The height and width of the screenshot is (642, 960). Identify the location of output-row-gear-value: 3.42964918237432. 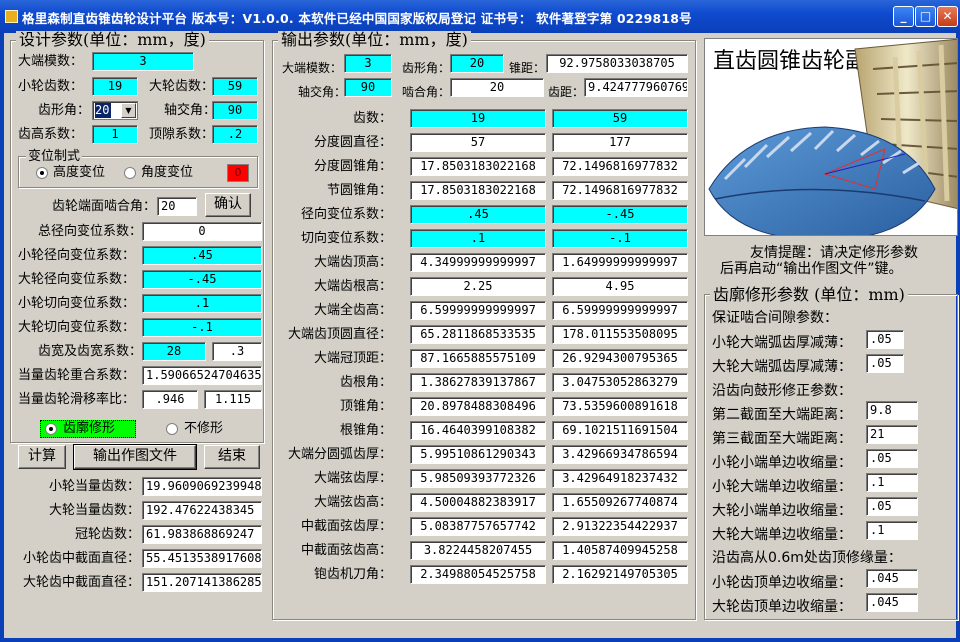
(620, 478).